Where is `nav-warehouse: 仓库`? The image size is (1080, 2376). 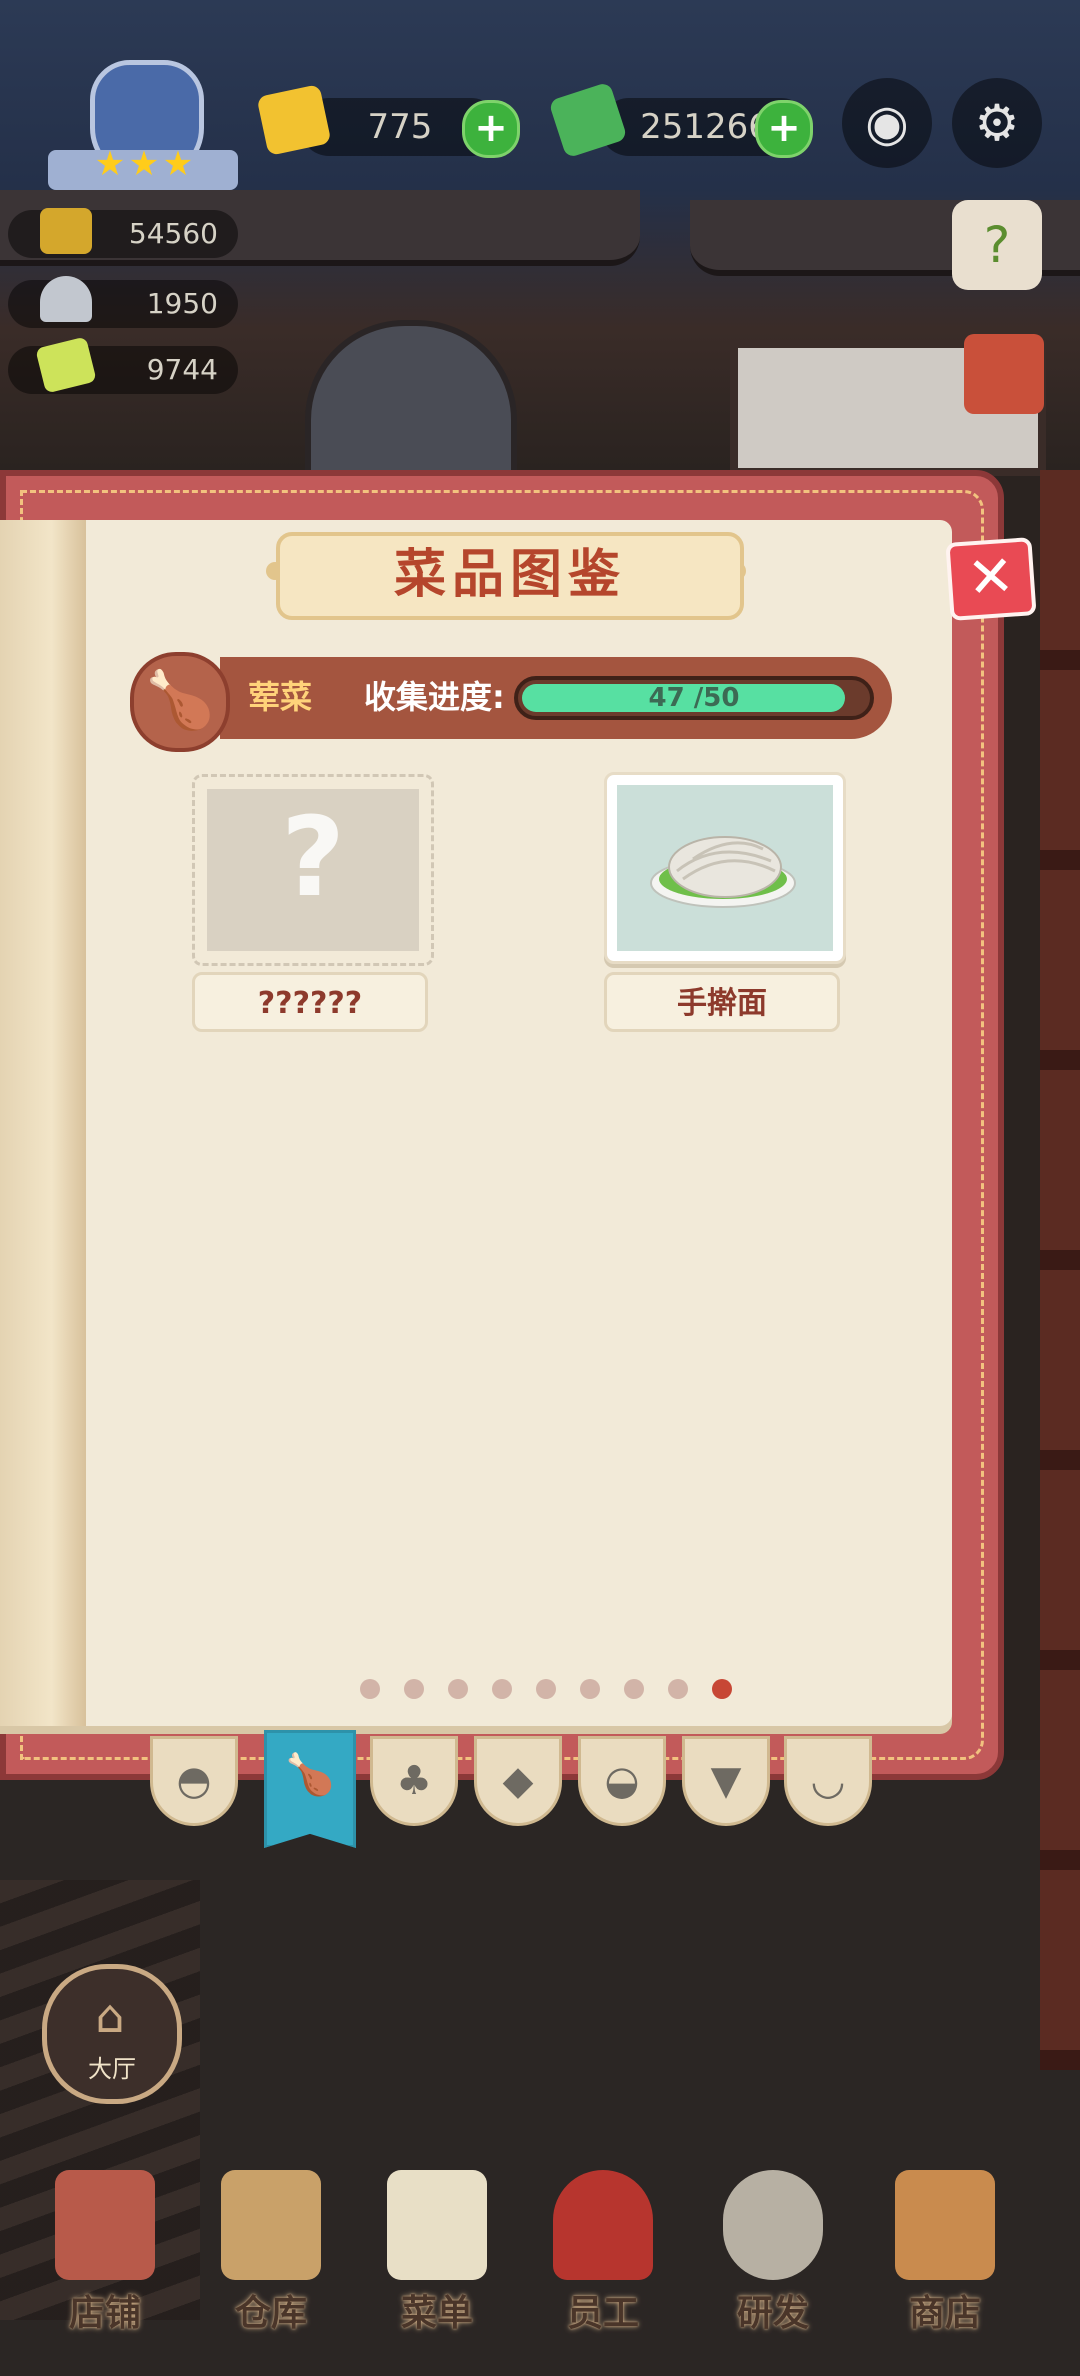 nav-warehouse: 仓库 is located at coordinates (271, 2250).